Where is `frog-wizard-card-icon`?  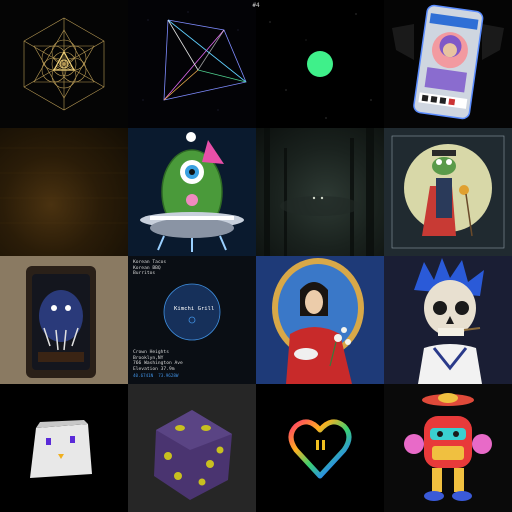 frog-wizard-card-icon is located at coordinates (448, 192).